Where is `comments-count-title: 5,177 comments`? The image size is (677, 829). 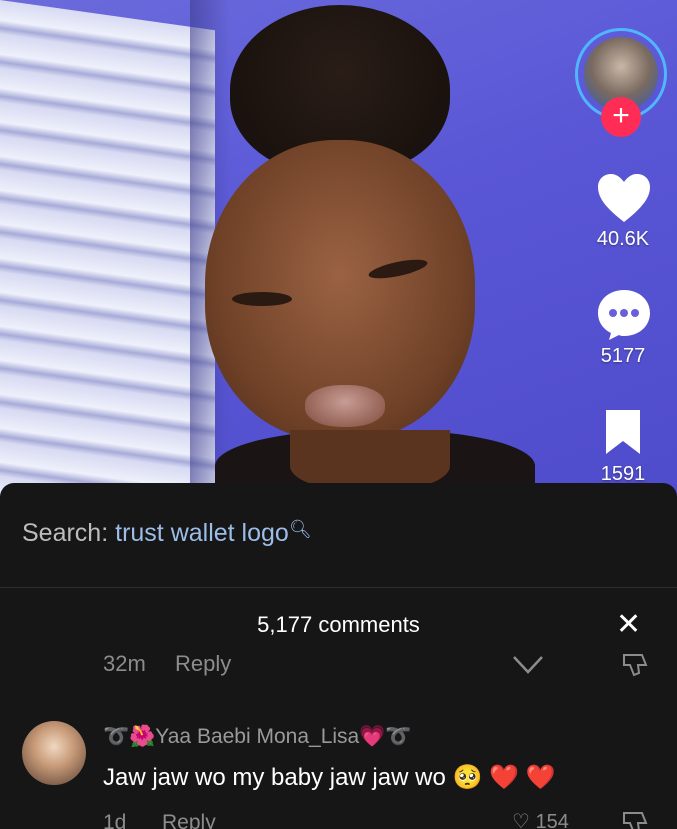
comments-count-title: 5,177 comments is located at coordinates (338, 624).